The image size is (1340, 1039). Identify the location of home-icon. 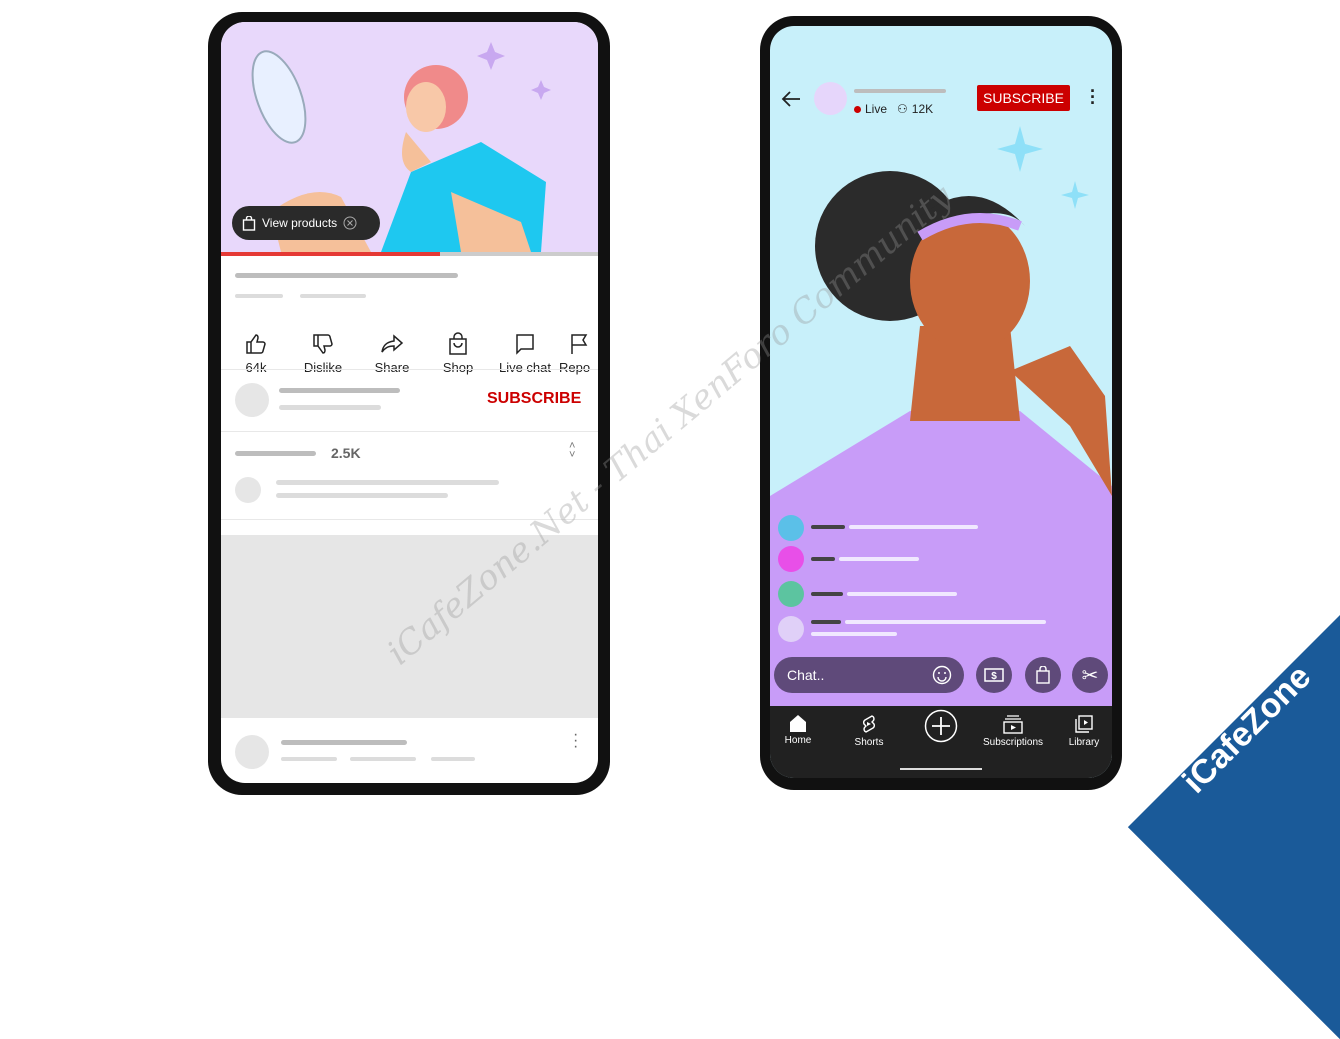
(798, 723).